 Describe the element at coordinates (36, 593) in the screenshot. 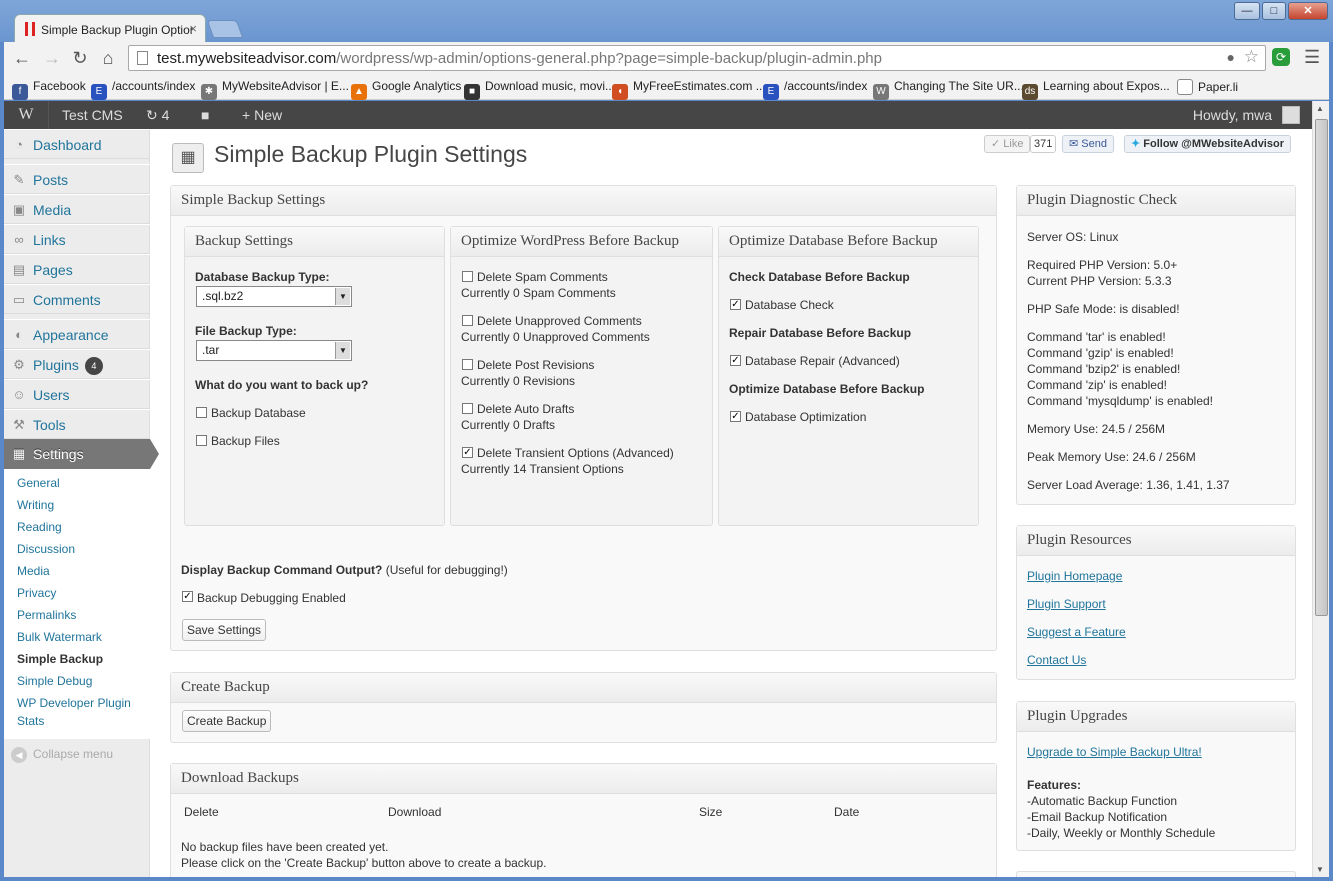

I see `submenu-item: Privacy` at that location.